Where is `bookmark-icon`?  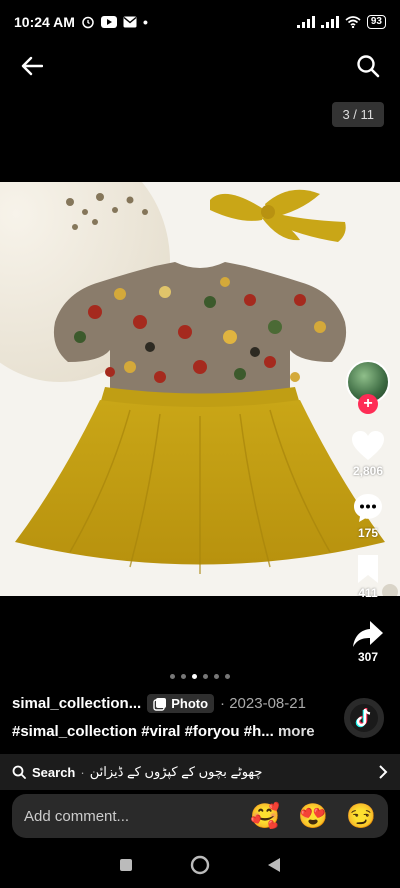 bookmark-icon is located at coordinates (368, 569).